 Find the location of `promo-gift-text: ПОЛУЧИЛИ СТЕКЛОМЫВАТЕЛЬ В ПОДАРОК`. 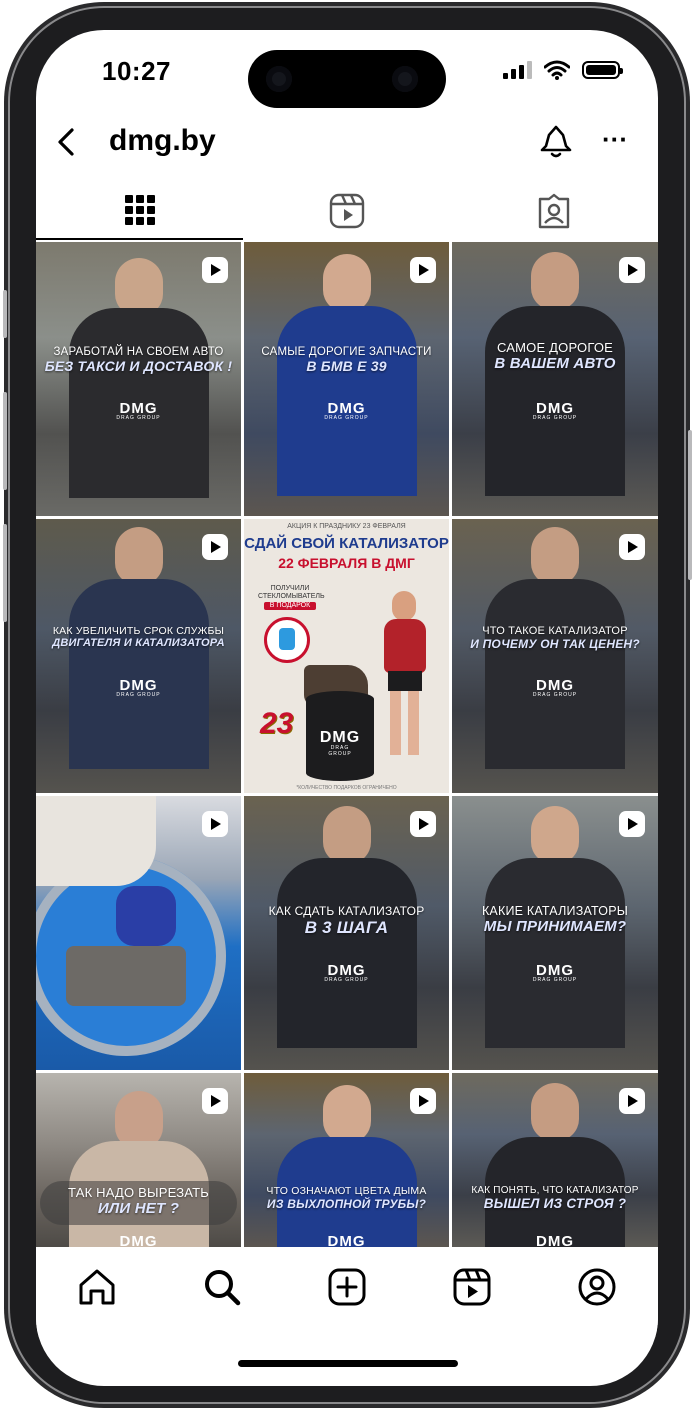

promo-gift-text: ПОЛУЧИЛИ СТЕКЛОМЫВАТЕЛЬ В ПОДАРОК is located at coordinates (291, 597).